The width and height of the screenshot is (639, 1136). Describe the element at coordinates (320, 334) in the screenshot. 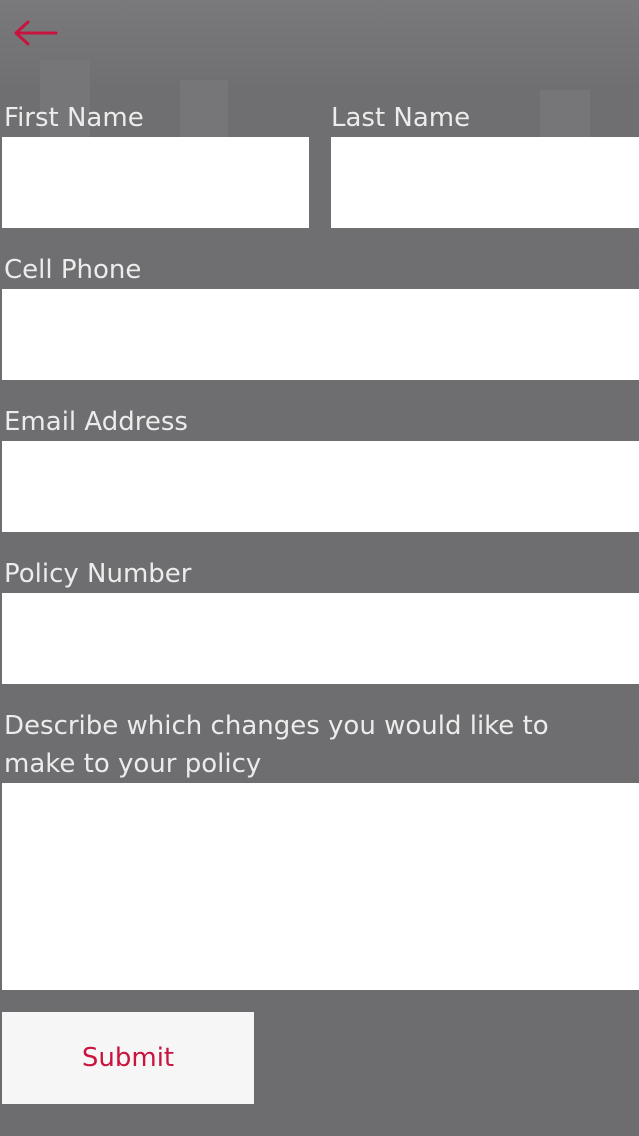

I see `cell-phone-field` at that location.